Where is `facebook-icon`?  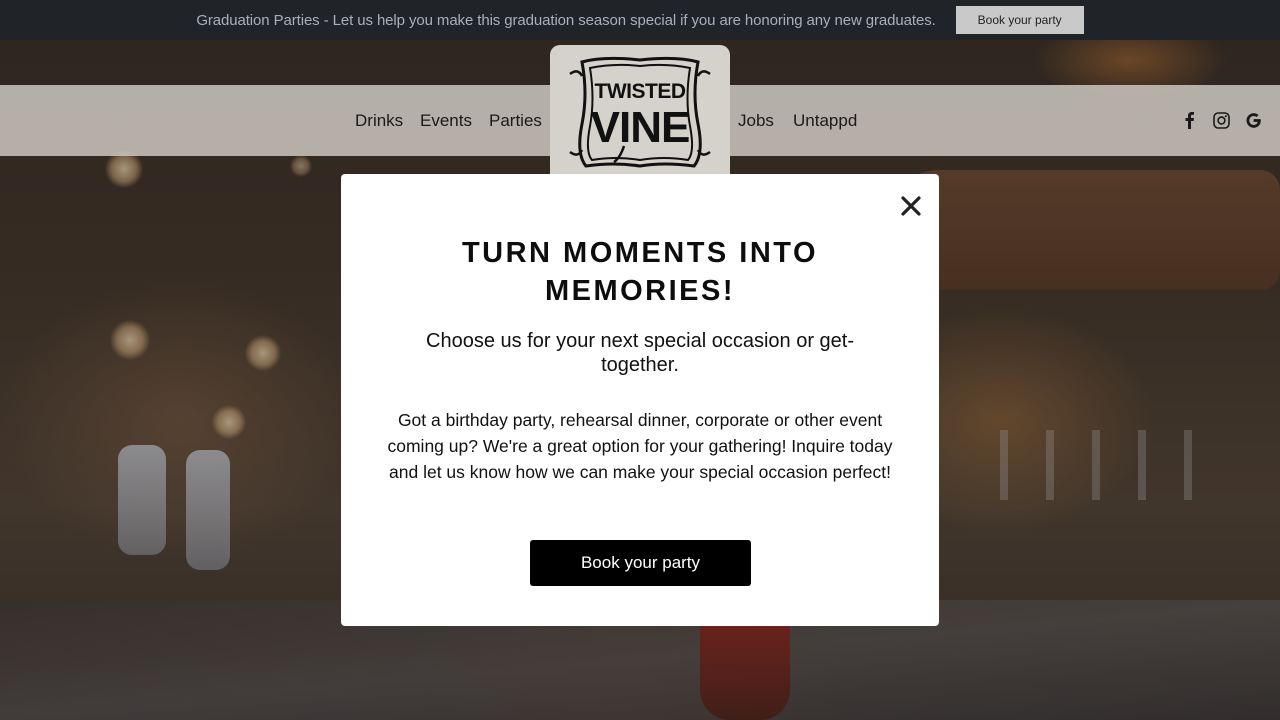 facebook-icon is located at coordinates (1189, 120).